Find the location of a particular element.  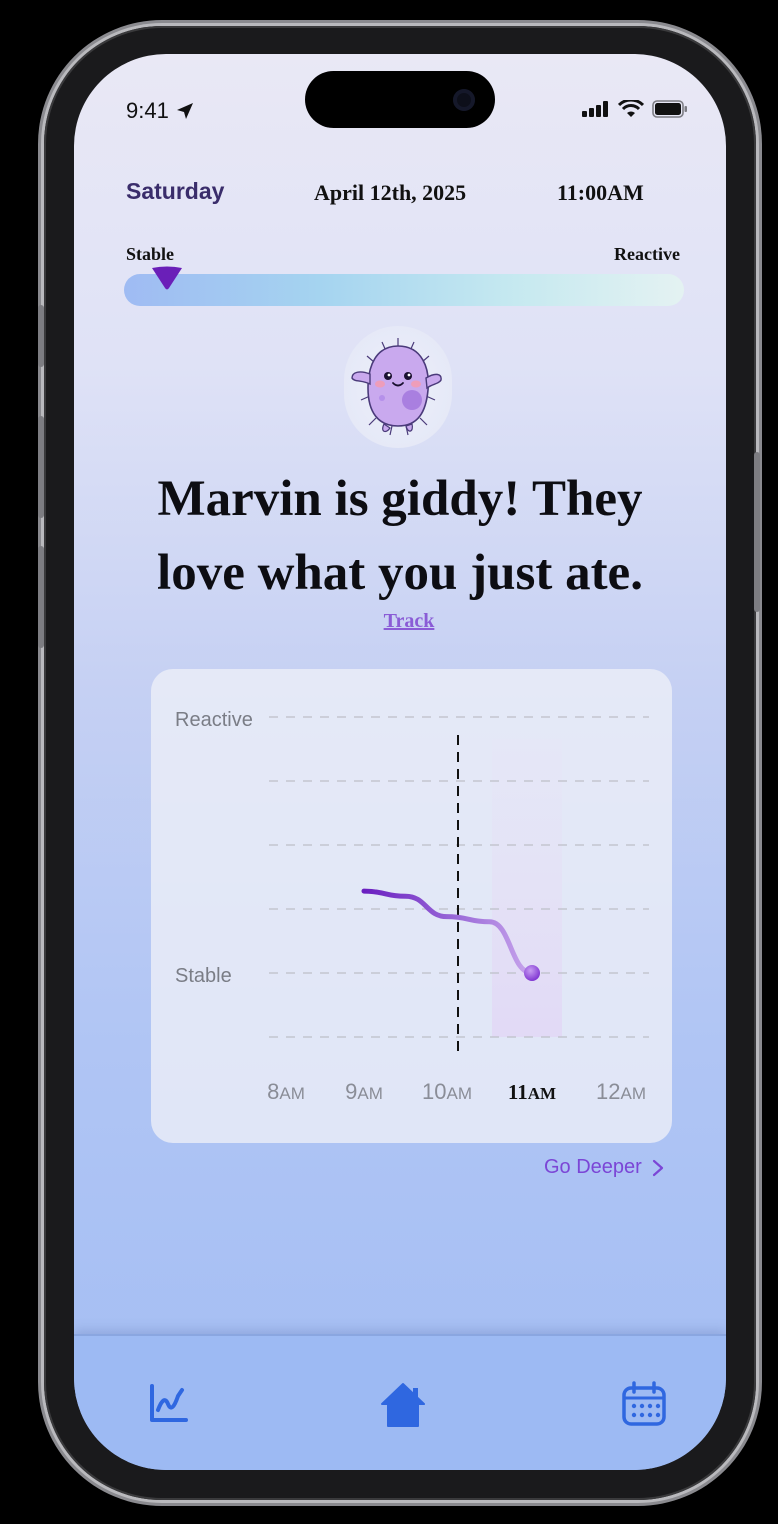

tab-home is located at coordinates (403, 1405).